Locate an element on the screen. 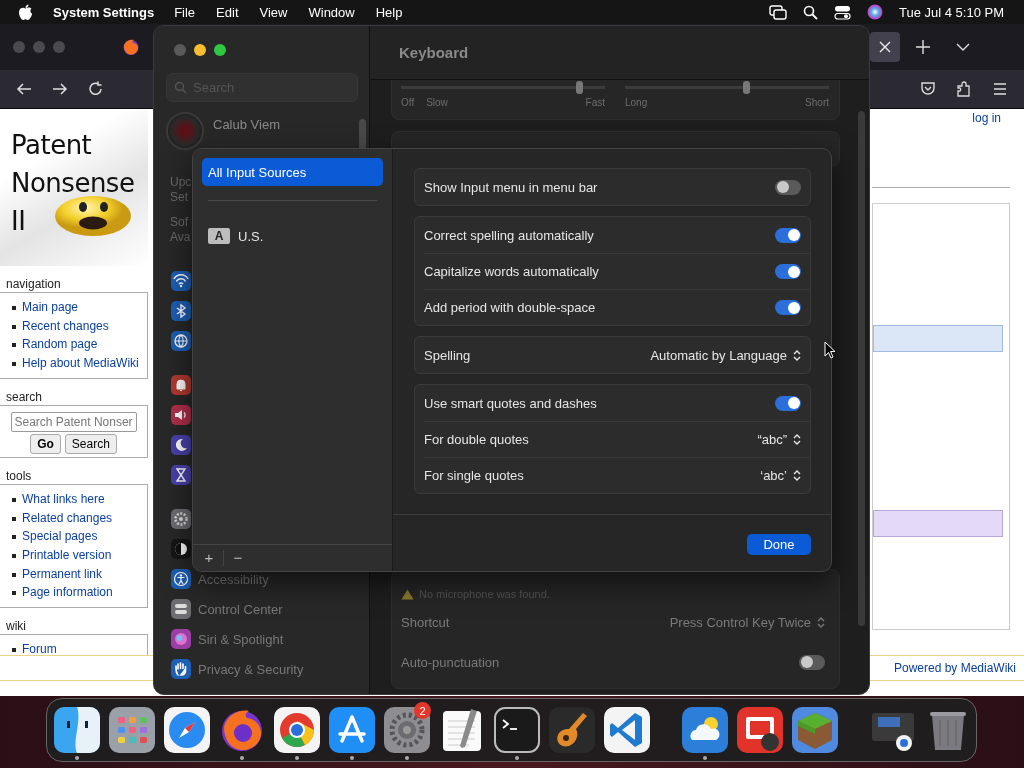 The image size is (1024, 768). login-link: log in is located at coordinates (986, 118).